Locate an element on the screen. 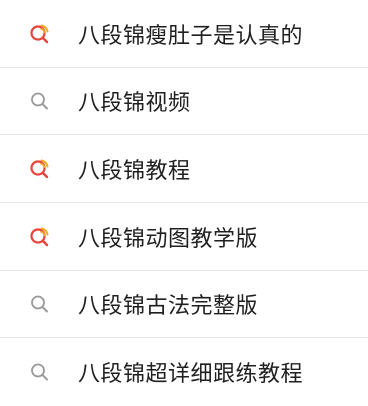 The height and width of the screenshot is (406, 368). suggestion-text: 八段锦动图教学版 is located at coordinates (168, 239).